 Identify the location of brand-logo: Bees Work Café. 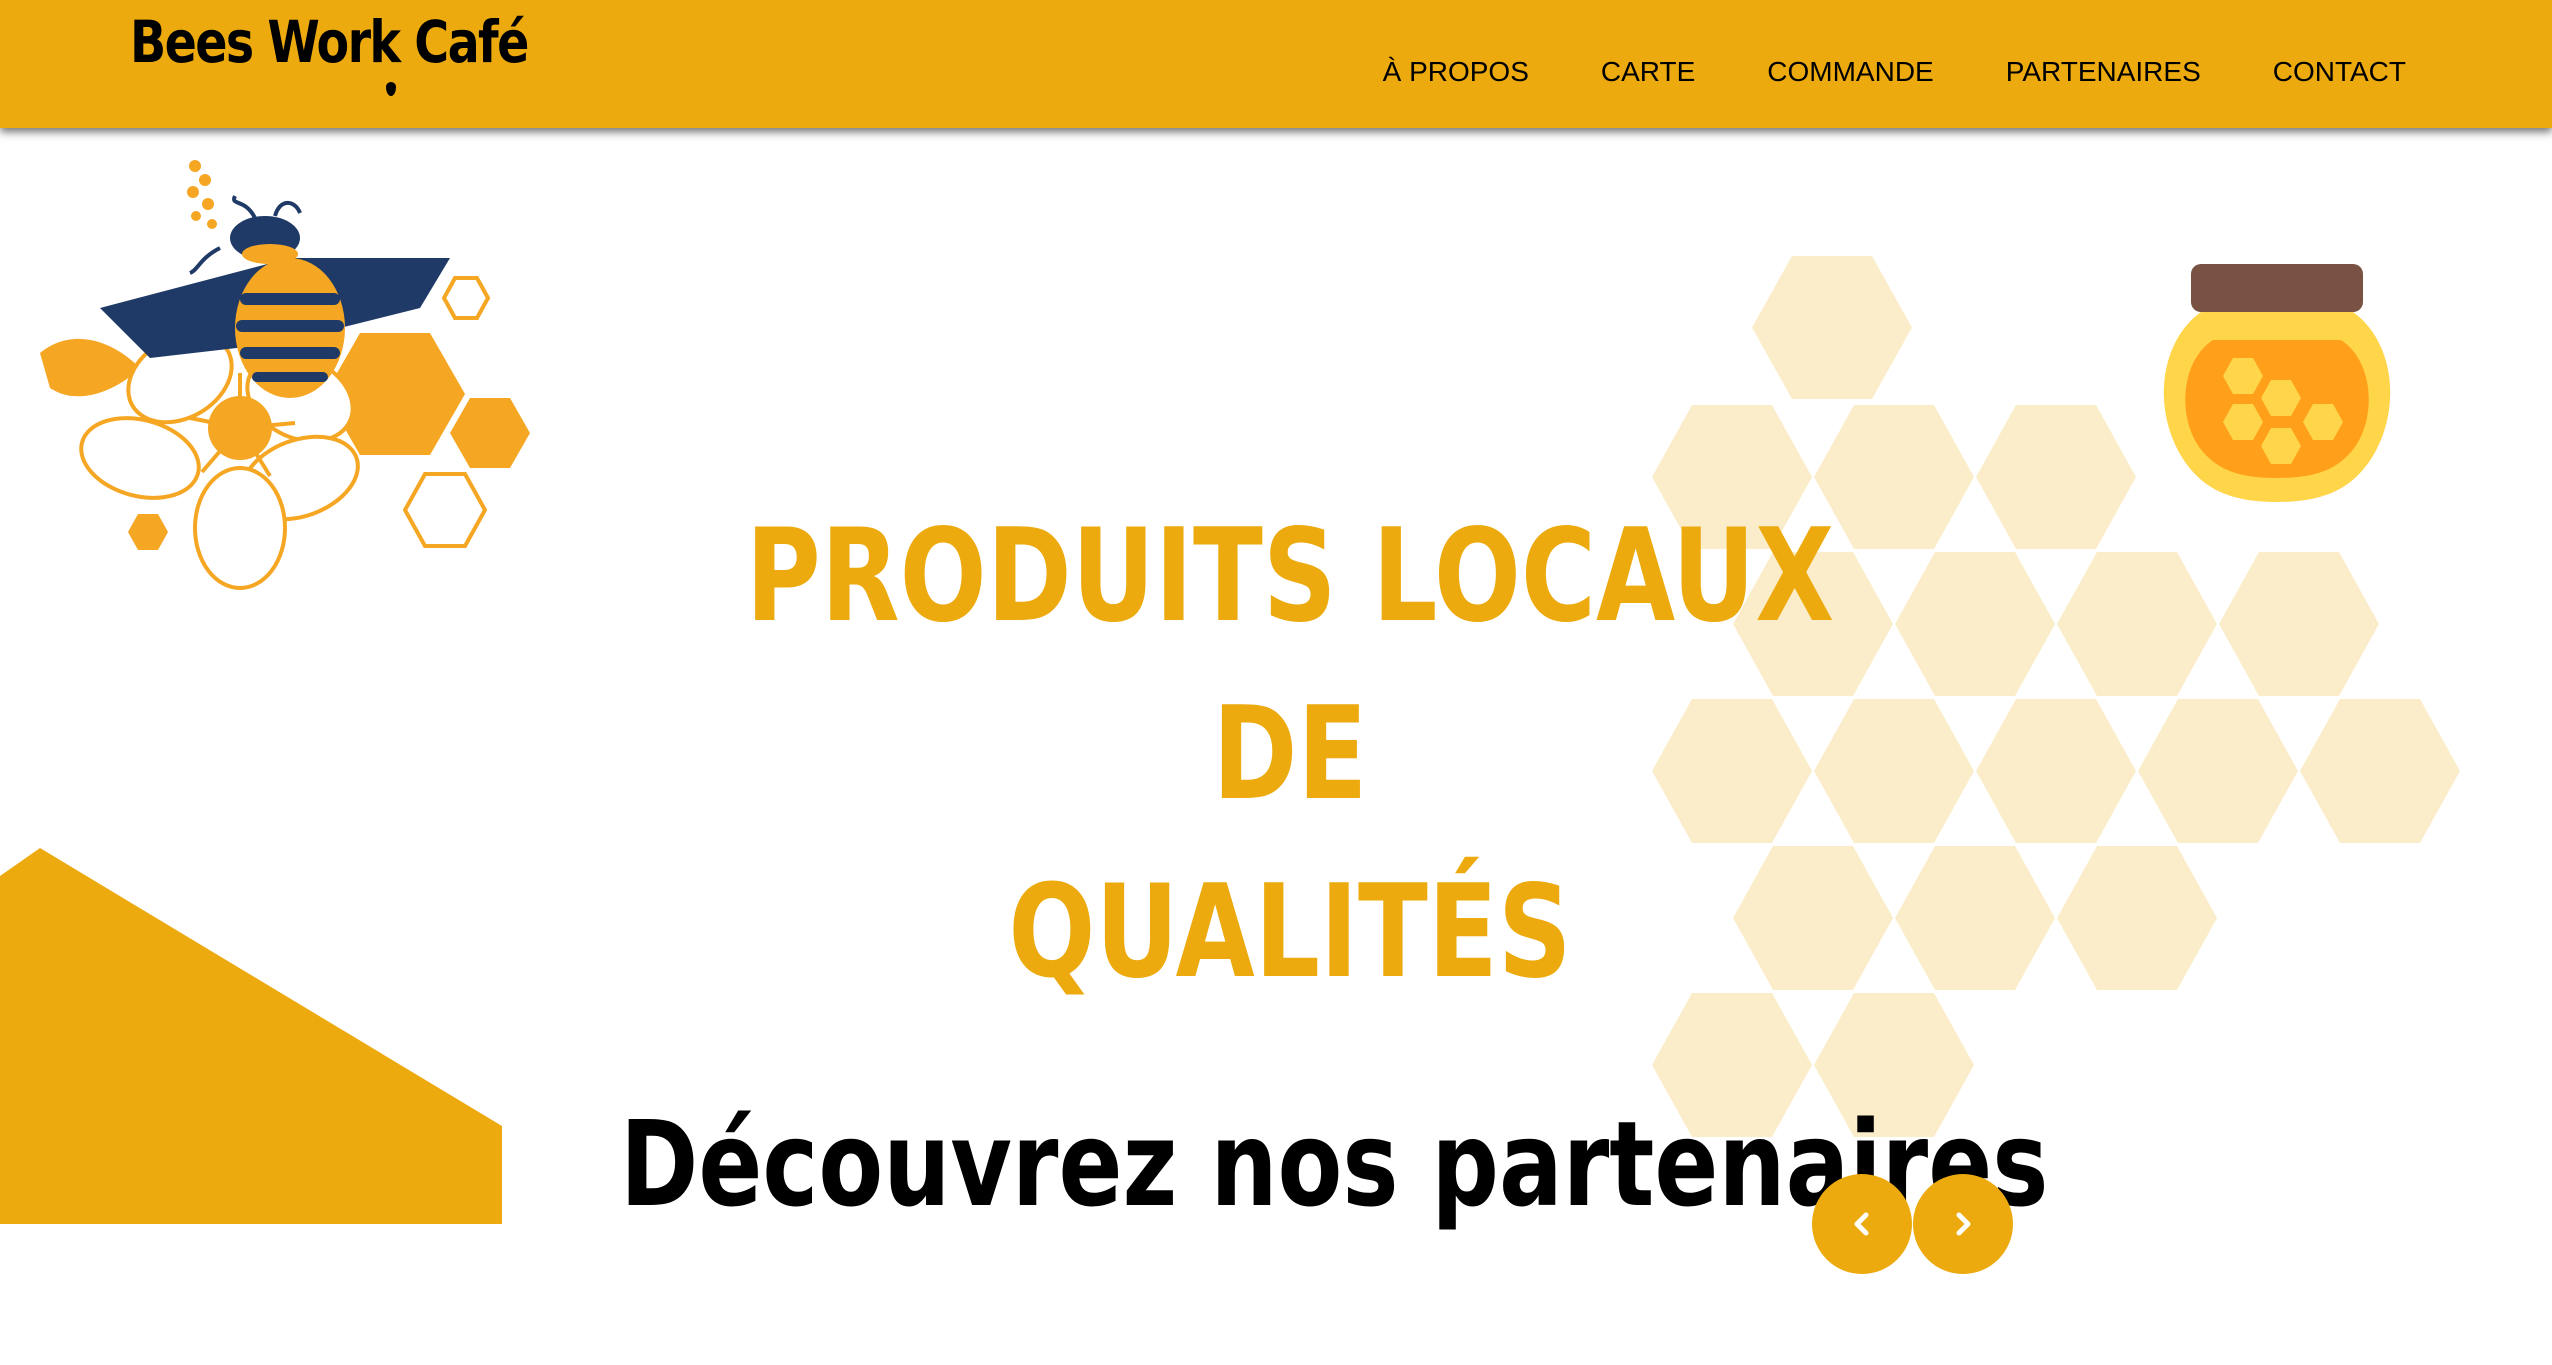
(329, 42).